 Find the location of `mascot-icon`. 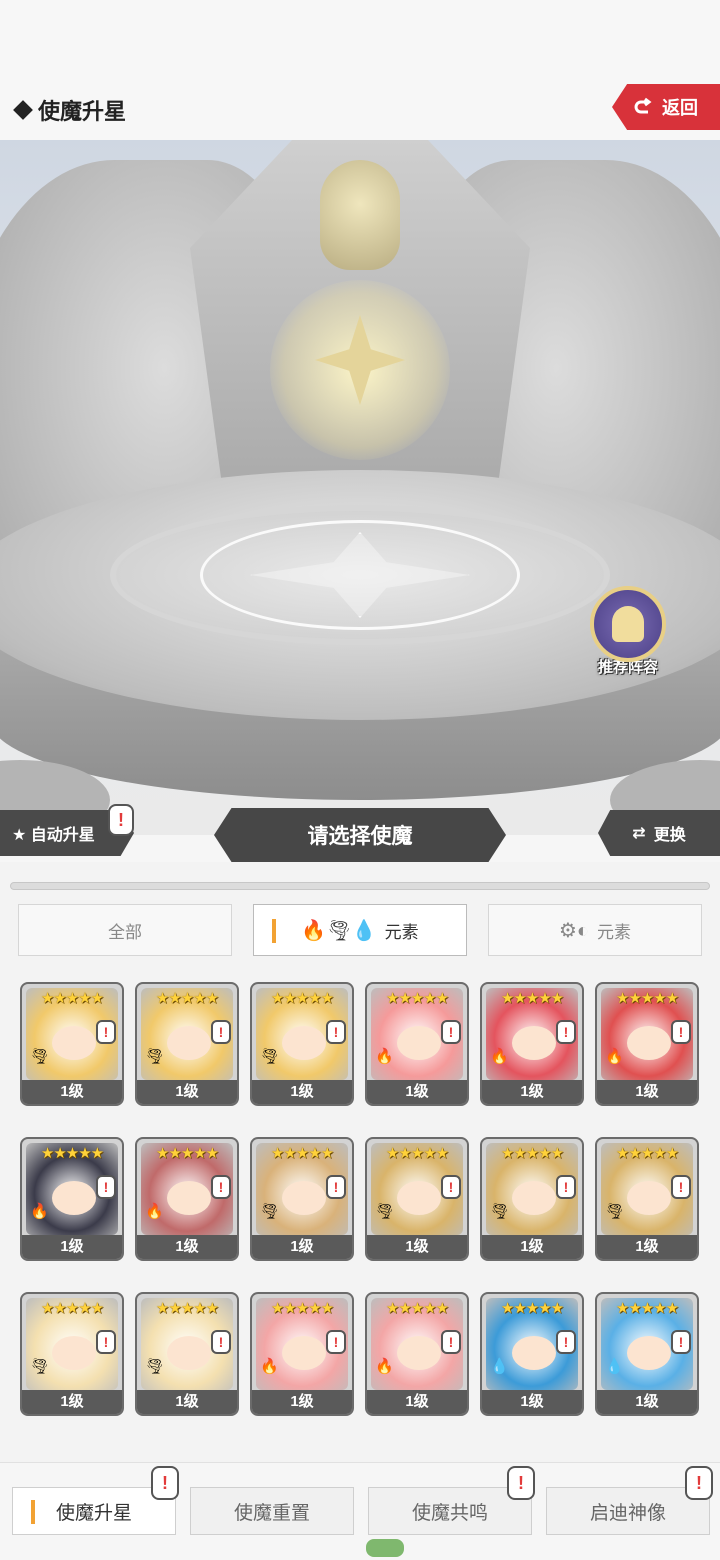

mascot-icon is located at coordinates (385, 1548).